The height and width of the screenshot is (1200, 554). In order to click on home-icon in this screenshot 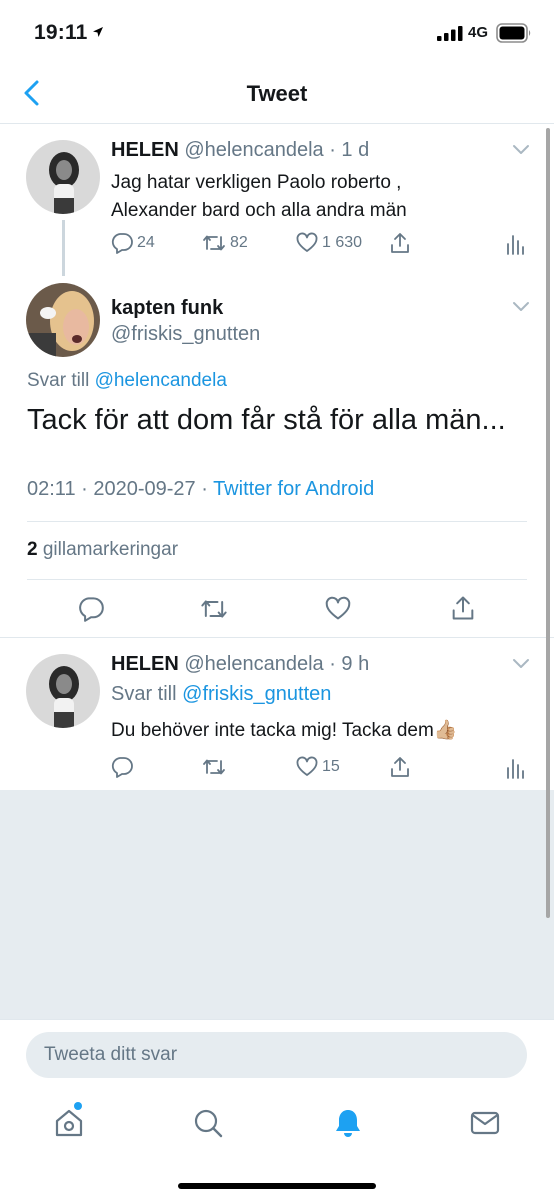, I will do `click(69, 1123)`.